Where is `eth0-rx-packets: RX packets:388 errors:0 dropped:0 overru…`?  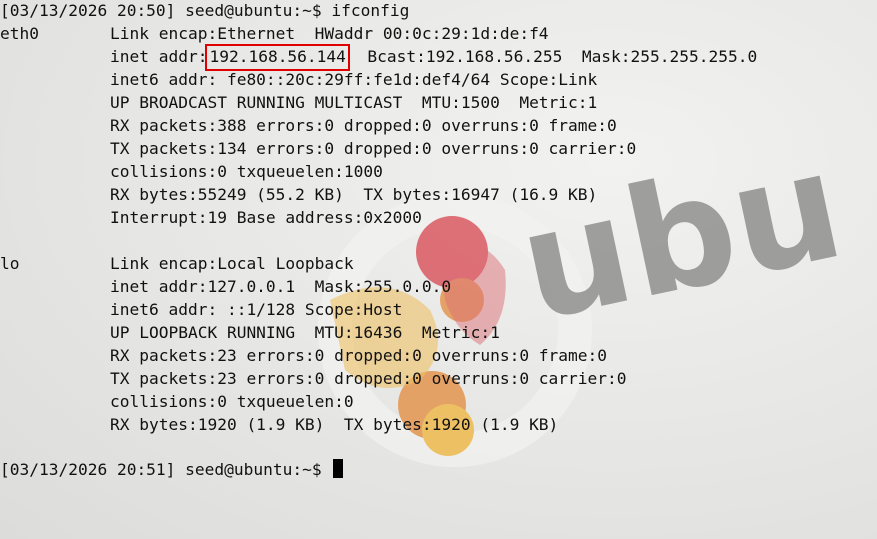
eth0-rx-packets: RX packets:388 errors:0 dropped:0 overru… is located at coordinates (363, 125).